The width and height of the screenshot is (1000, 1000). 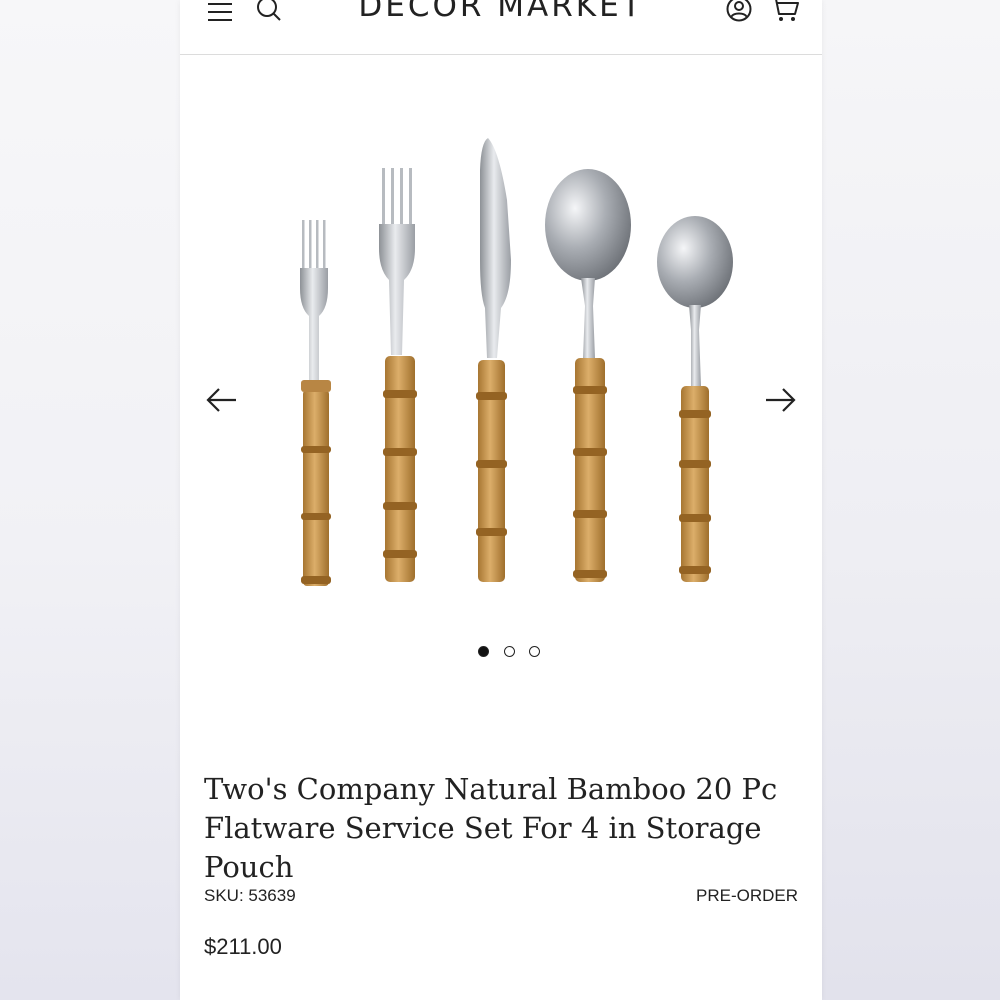 What do you see at coordinates (501, 27) in the screenshot?
I see `site-header: DECOR MARKET` at bounding box center [501, 27].